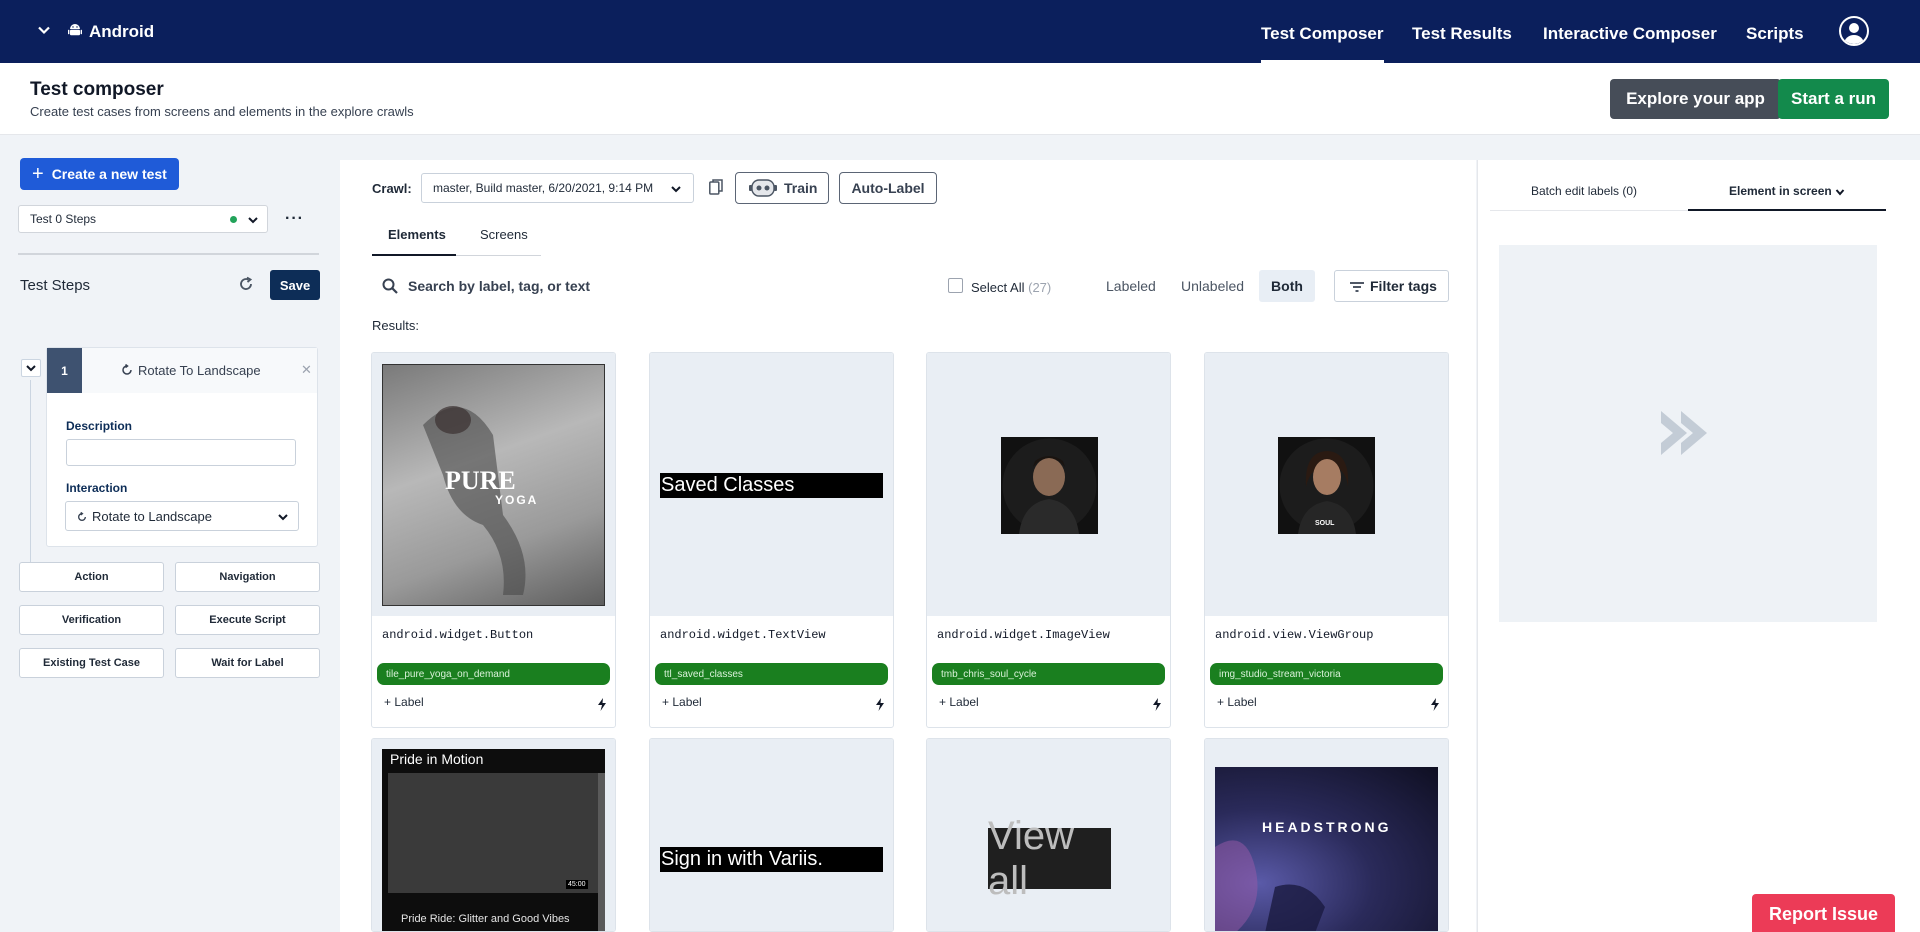 This screenshot has width=1920, height=932. Describe the element at coordinates (1322, 44) in the screenshot. I see `tab-test-composer: Test Composer` at that location.